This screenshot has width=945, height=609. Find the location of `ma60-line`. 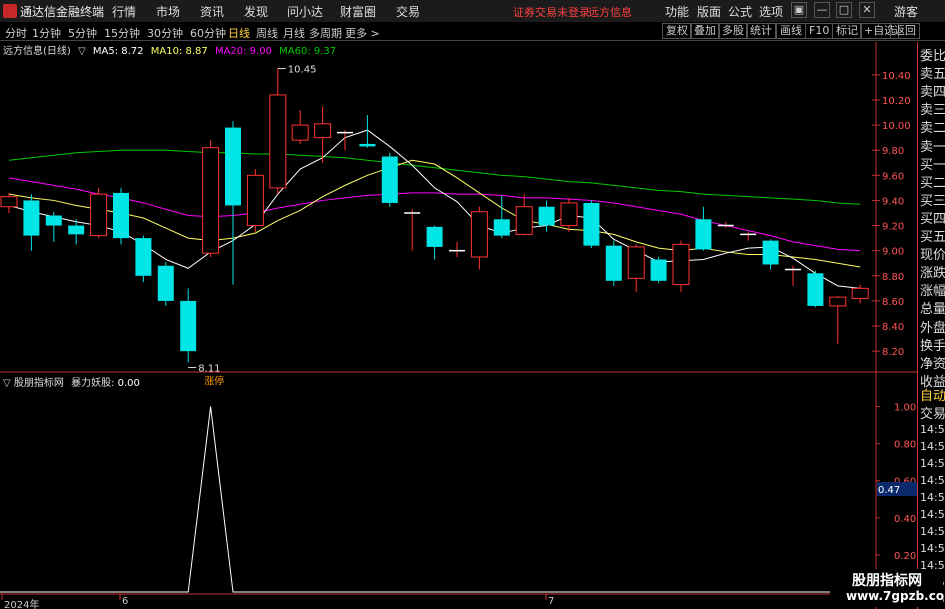

ma60-line is located at coordinates (434, 177).